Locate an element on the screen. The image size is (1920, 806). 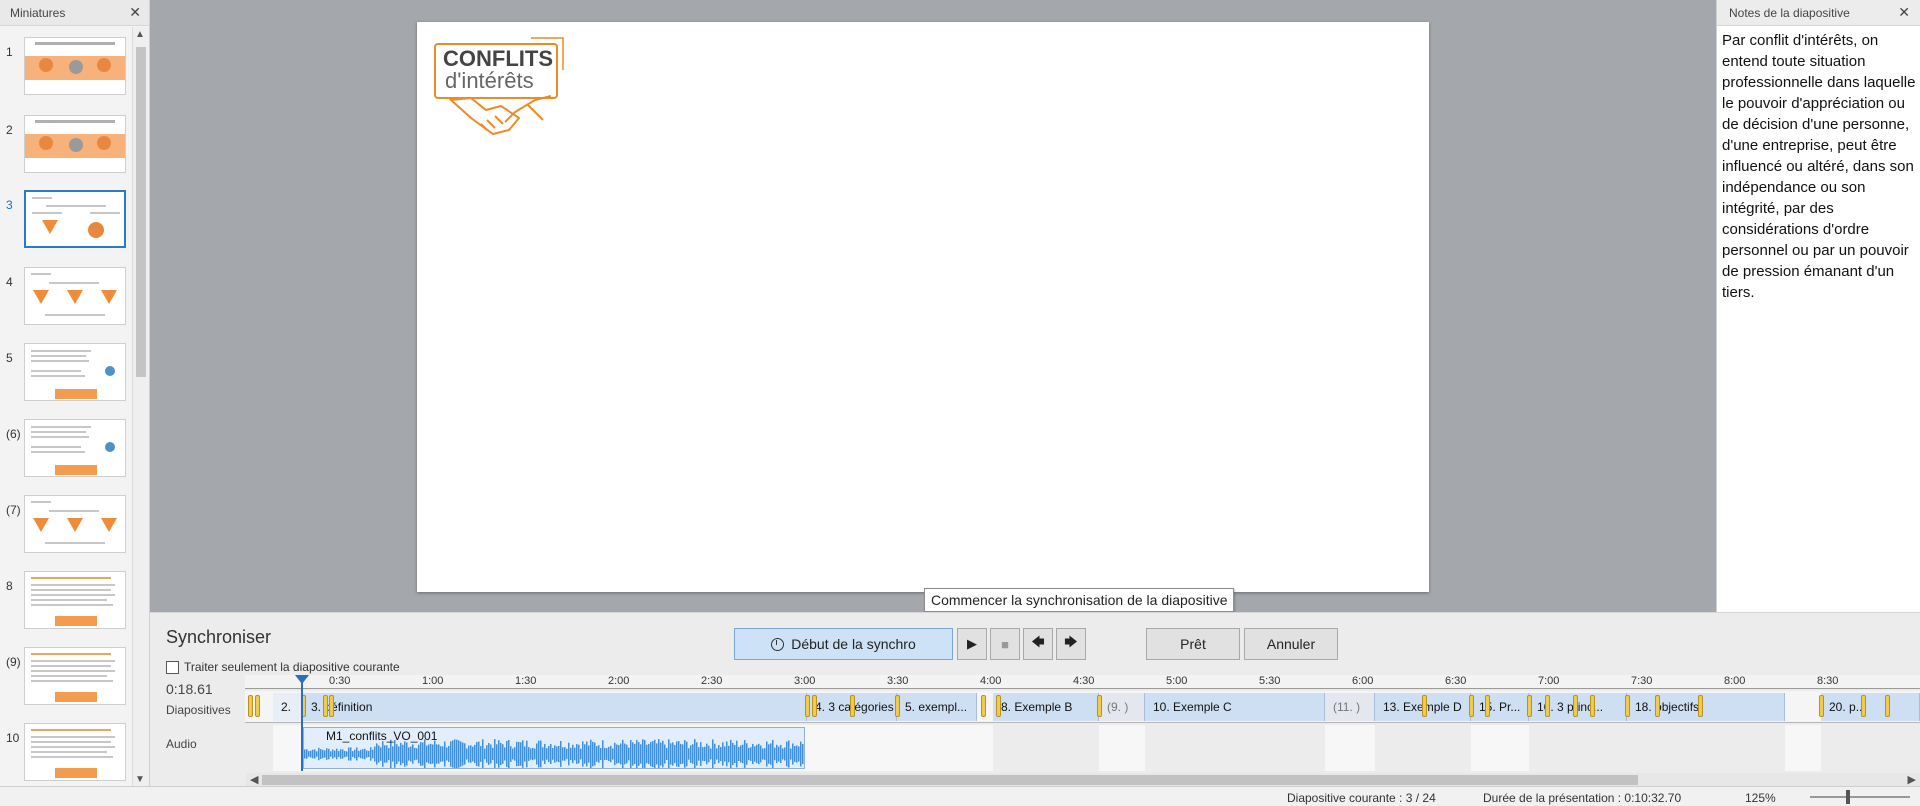
thumbnail-item: (7) is located at coordinates (66, 526).